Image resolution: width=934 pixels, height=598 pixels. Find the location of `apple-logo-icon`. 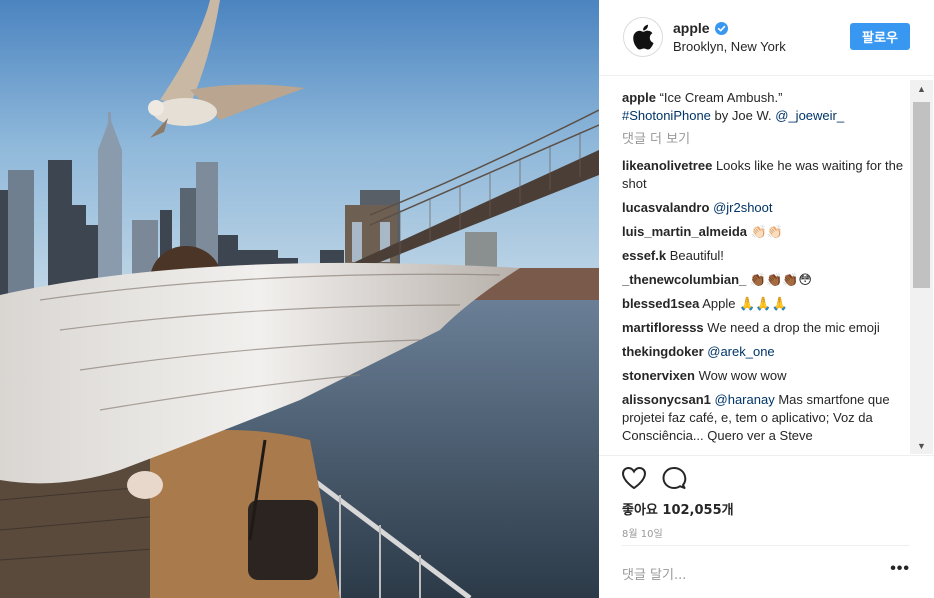

apple-logo-icon is located at coordinates (643, 37).